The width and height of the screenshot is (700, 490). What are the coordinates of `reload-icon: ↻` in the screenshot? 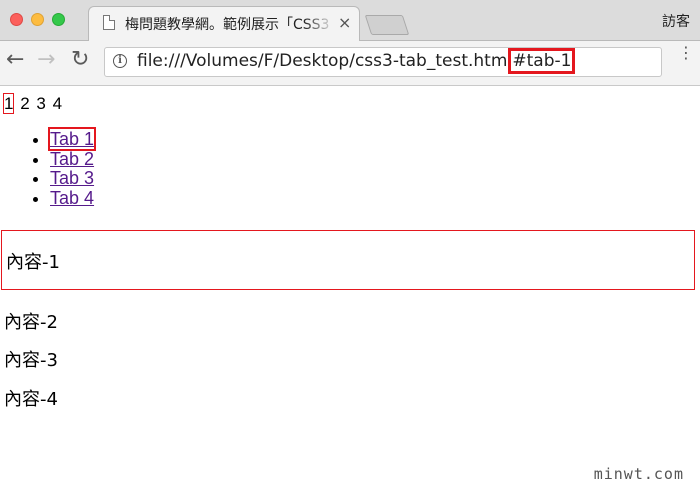 It's located at (80, 60).